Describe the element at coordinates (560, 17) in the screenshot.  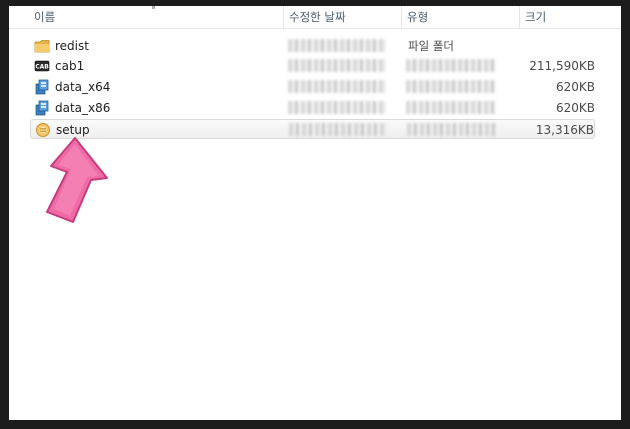
I see `column-header-size: 크기` at that location.